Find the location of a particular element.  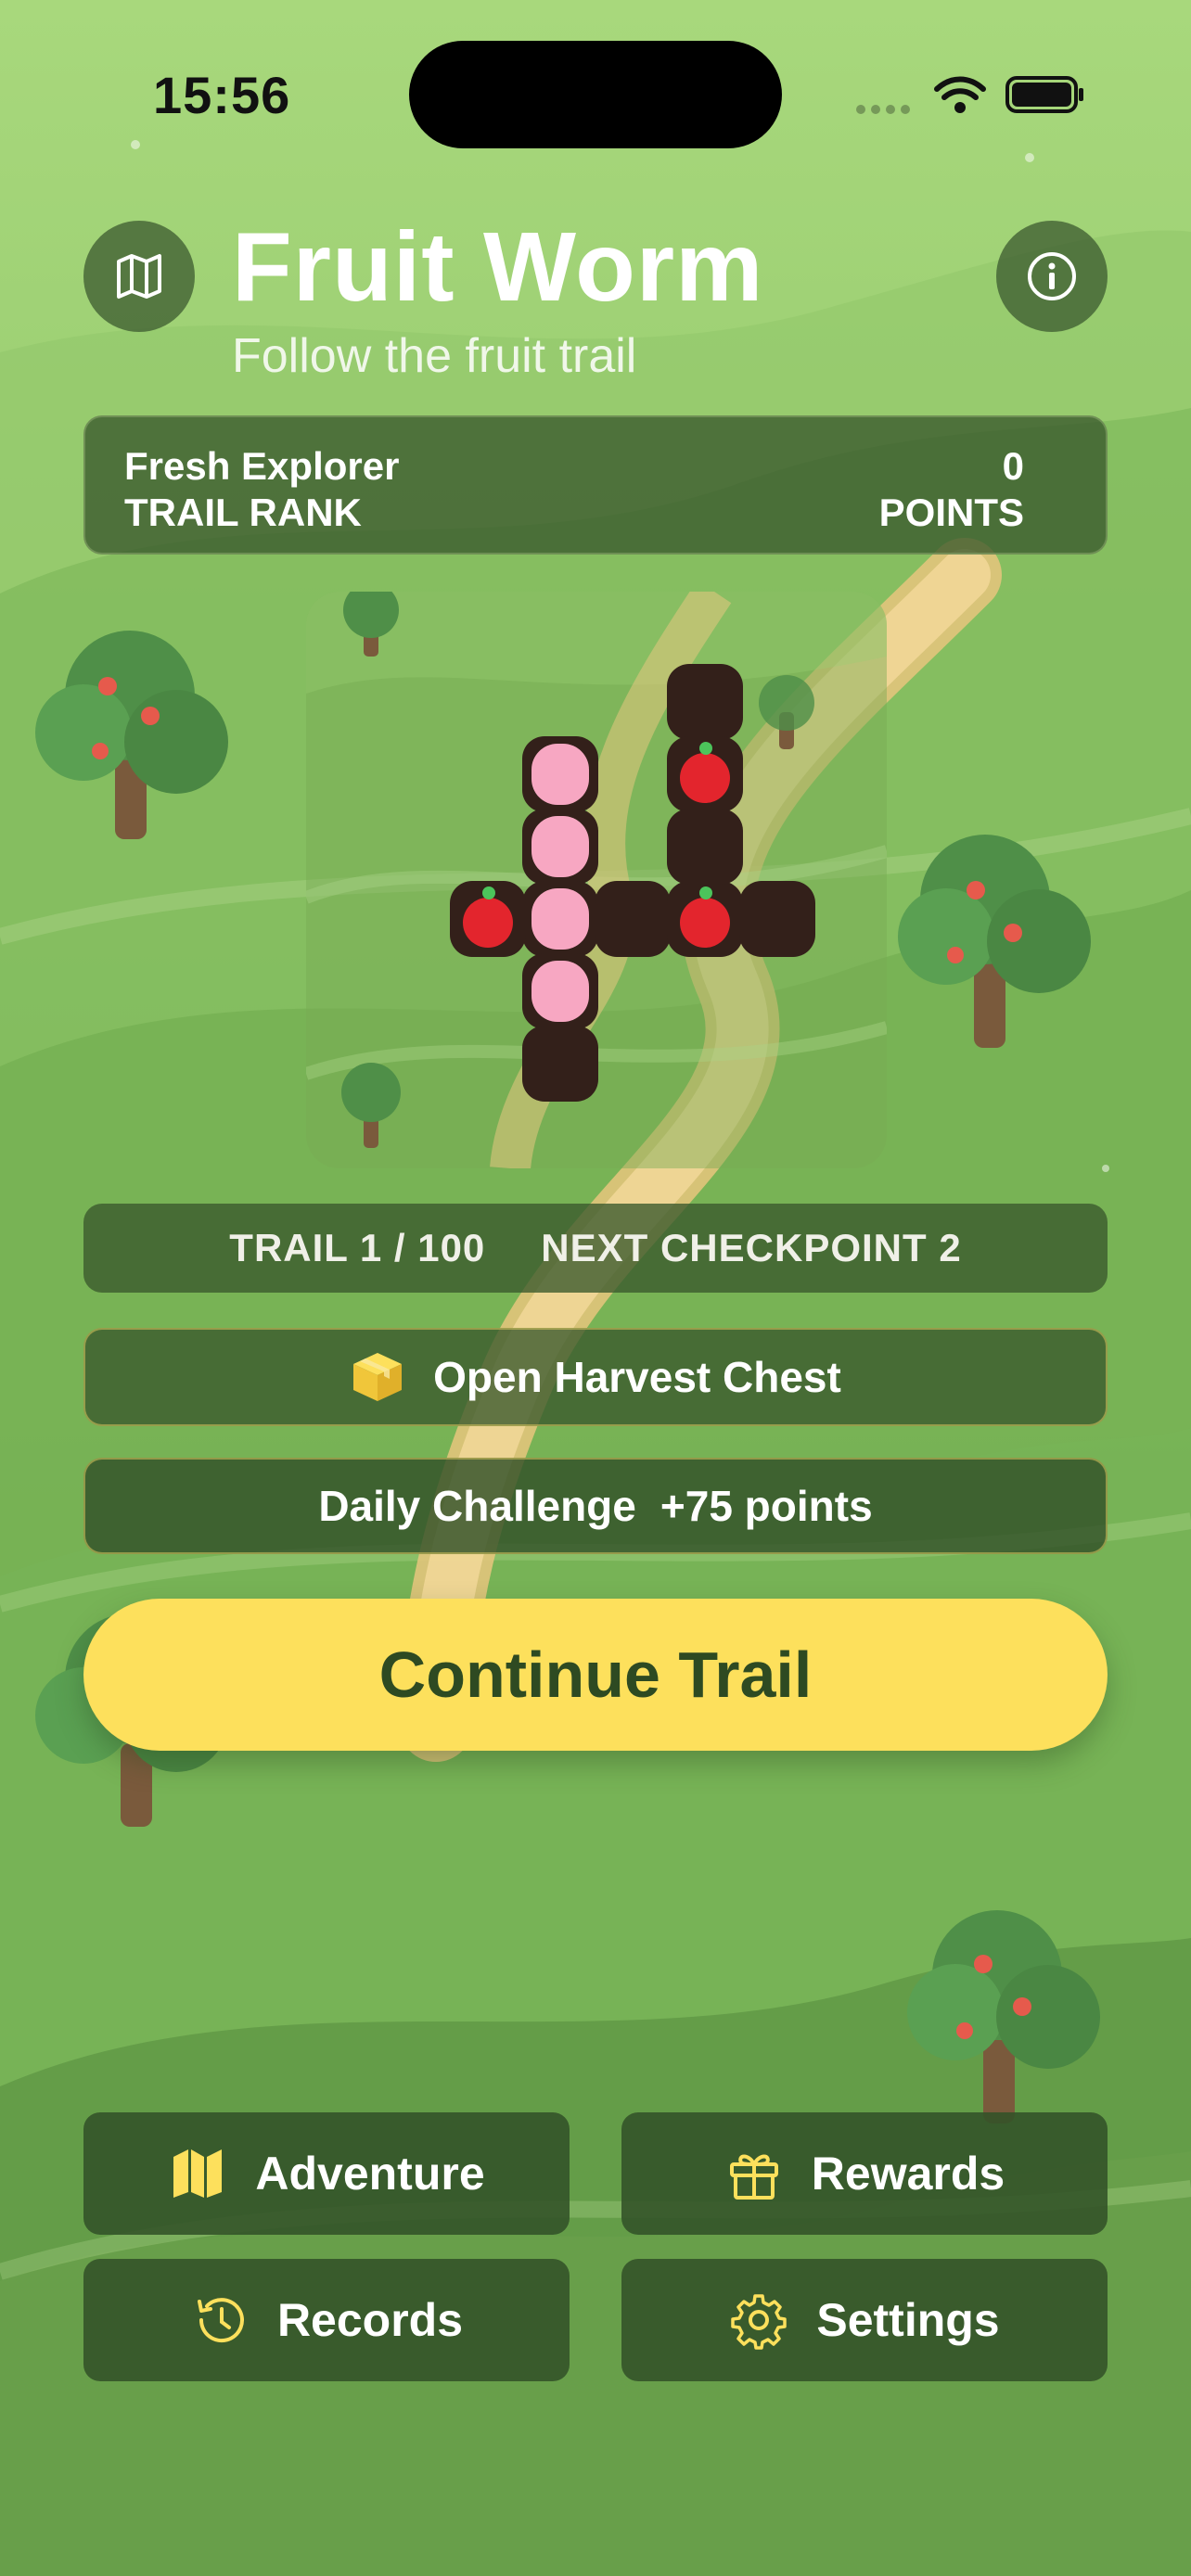

map-button is located at coordinates (139, 276).